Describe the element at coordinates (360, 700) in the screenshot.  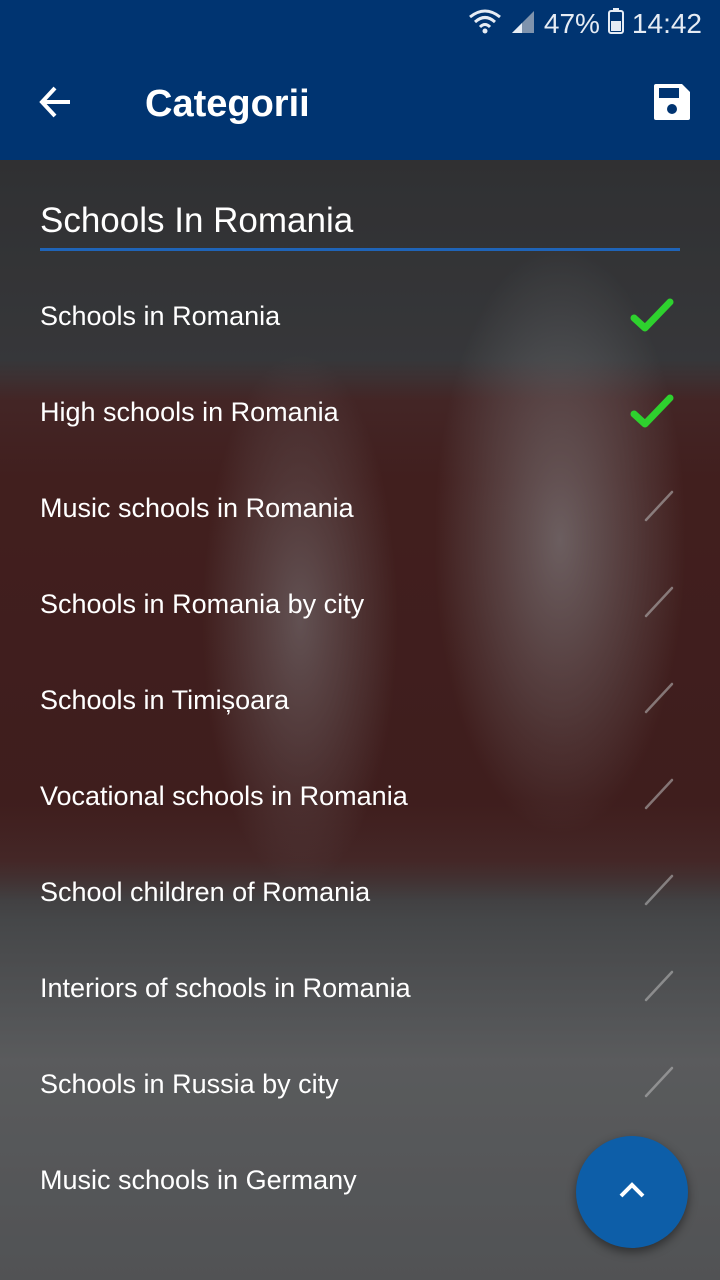
I see `category-item: Schools in Timișoara` at that location.